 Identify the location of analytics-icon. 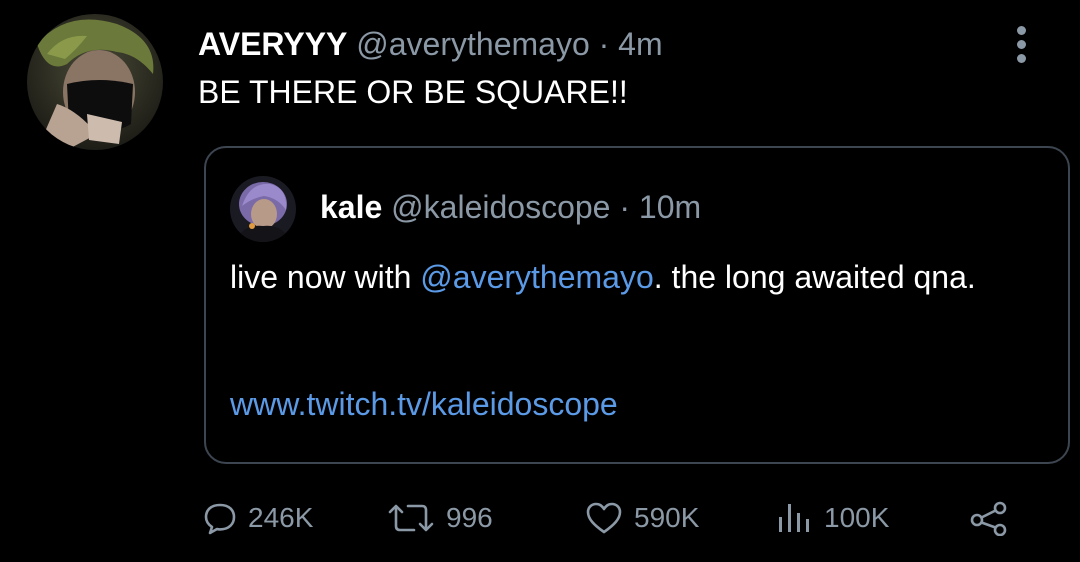
(794, 518).